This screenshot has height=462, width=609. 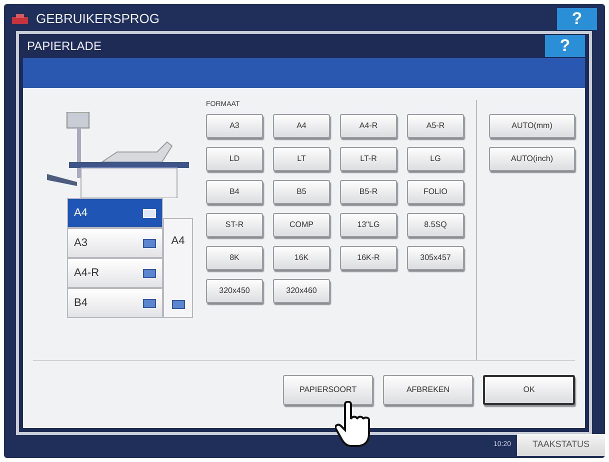 What do you see at coordinates (301, 126) in the screenshot?
I see `format-button: A4` at bounding box center [301, 126].